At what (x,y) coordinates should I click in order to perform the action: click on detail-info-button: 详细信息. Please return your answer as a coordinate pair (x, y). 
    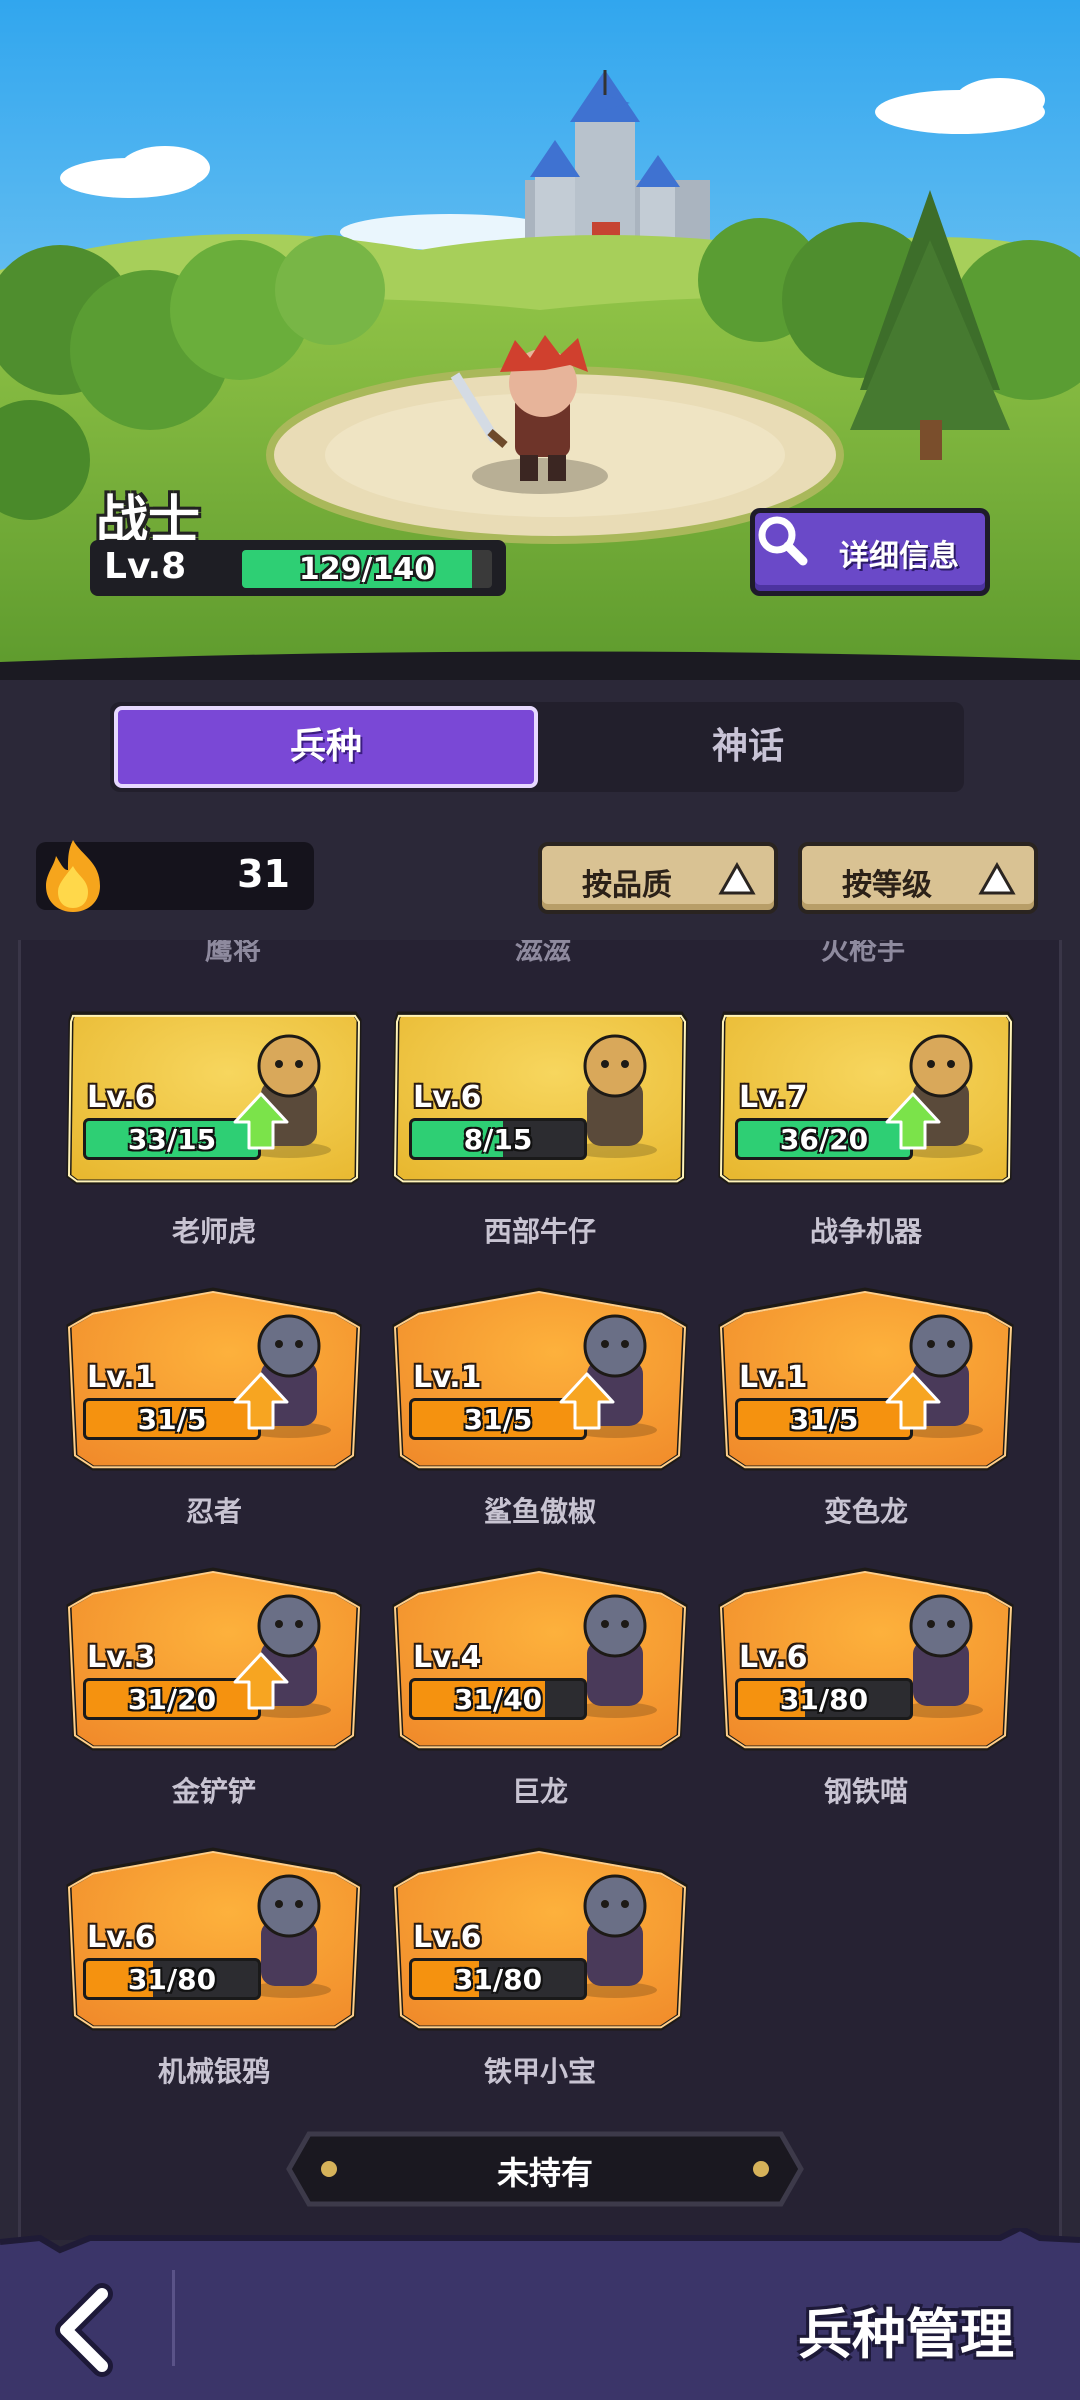
    Looking at the image, I should click on (870, 552).